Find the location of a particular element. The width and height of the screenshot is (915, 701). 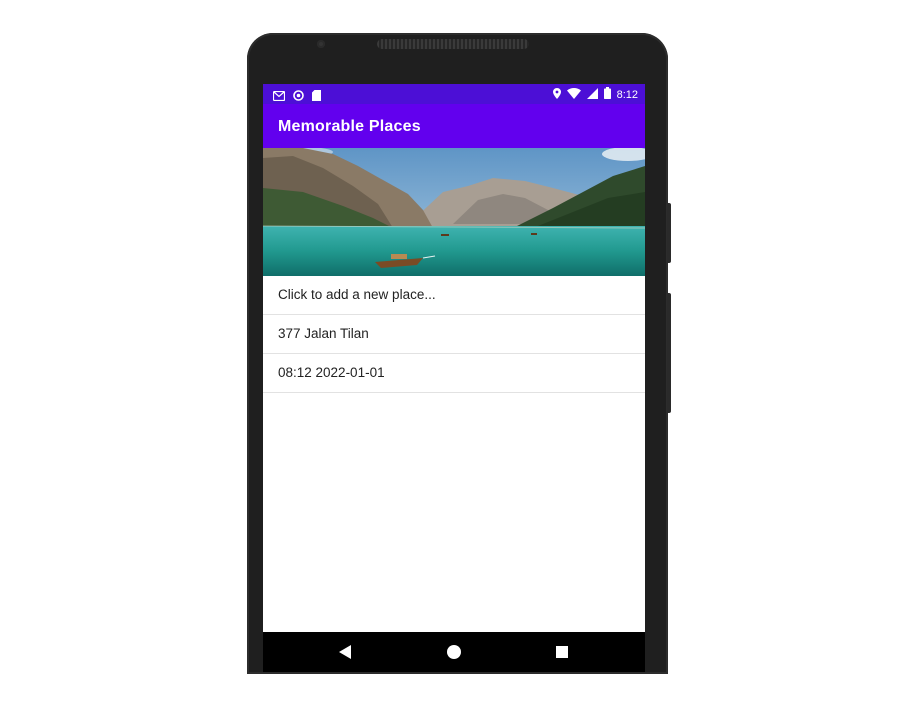

hero-image is located at coordinates (454, 211).